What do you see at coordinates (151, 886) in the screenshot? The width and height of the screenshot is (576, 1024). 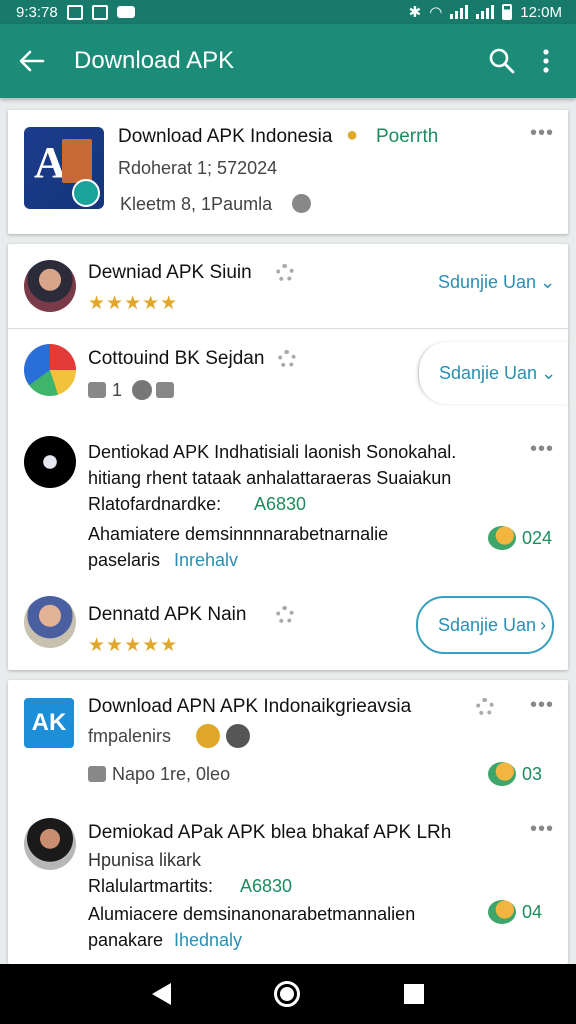 I see `item-text-line: Rlalulartmartits:` at bounding box center [151, 886].